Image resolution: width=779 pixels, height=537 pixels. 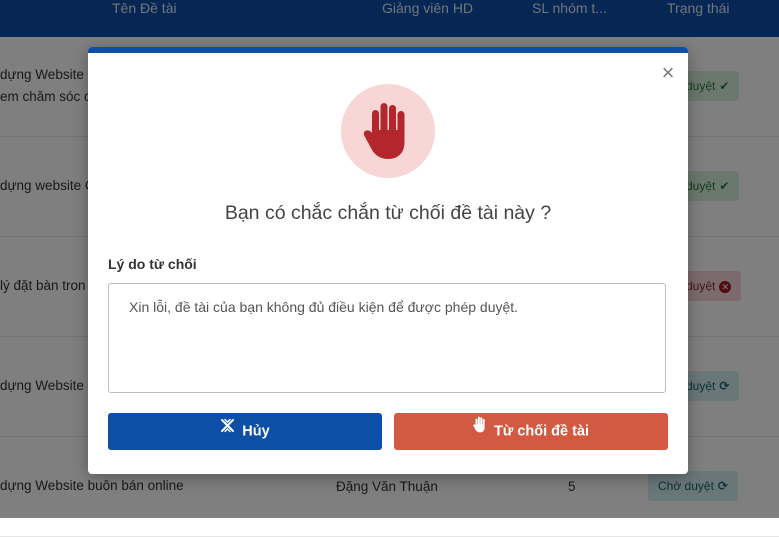 What do you see at coordinates (480, 429) in the screenshot?
I see `hand-icon` at bounding box center [480, 429].